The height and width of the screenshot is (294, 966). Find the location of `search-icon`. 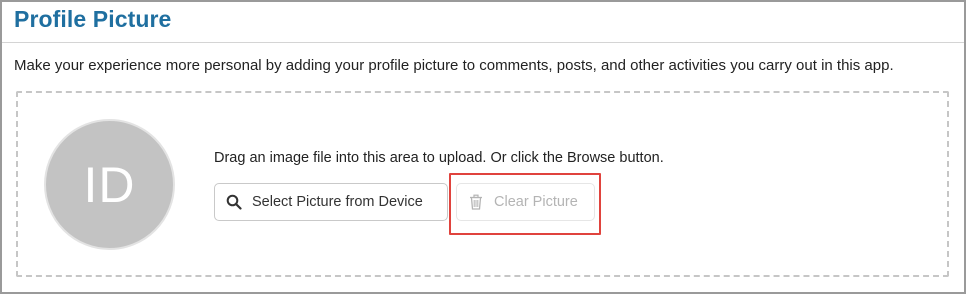

search-icon is located at coordinates (234, 202).